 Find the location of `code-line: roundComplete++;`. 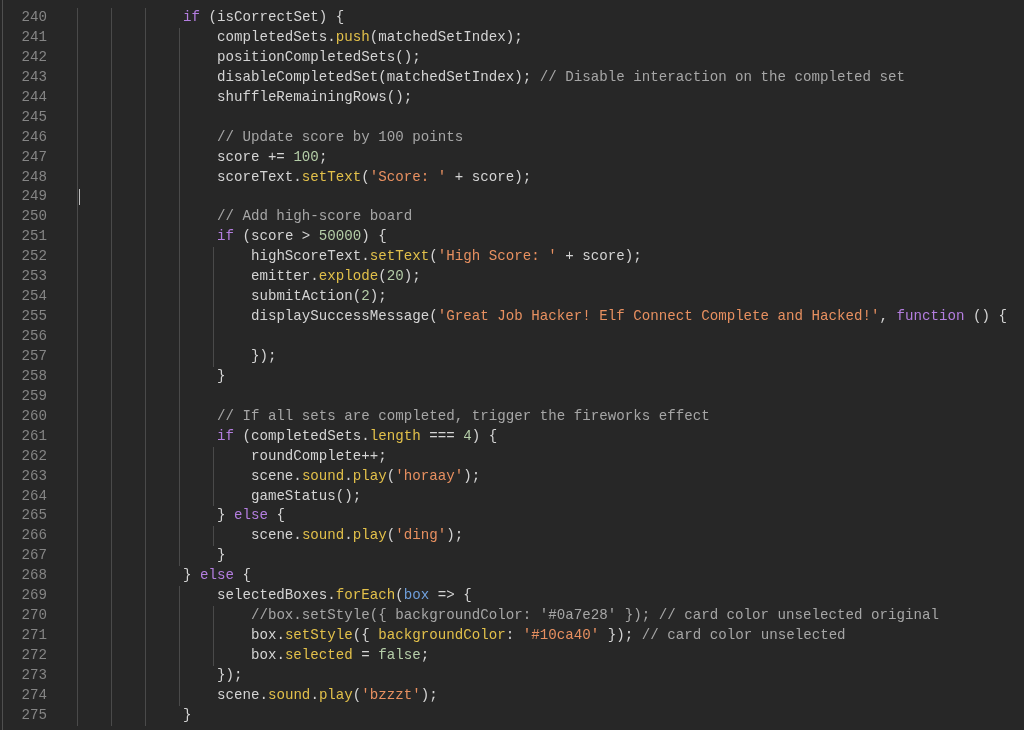

code-line: roundComplete++; is located at coordinates (318, 456).